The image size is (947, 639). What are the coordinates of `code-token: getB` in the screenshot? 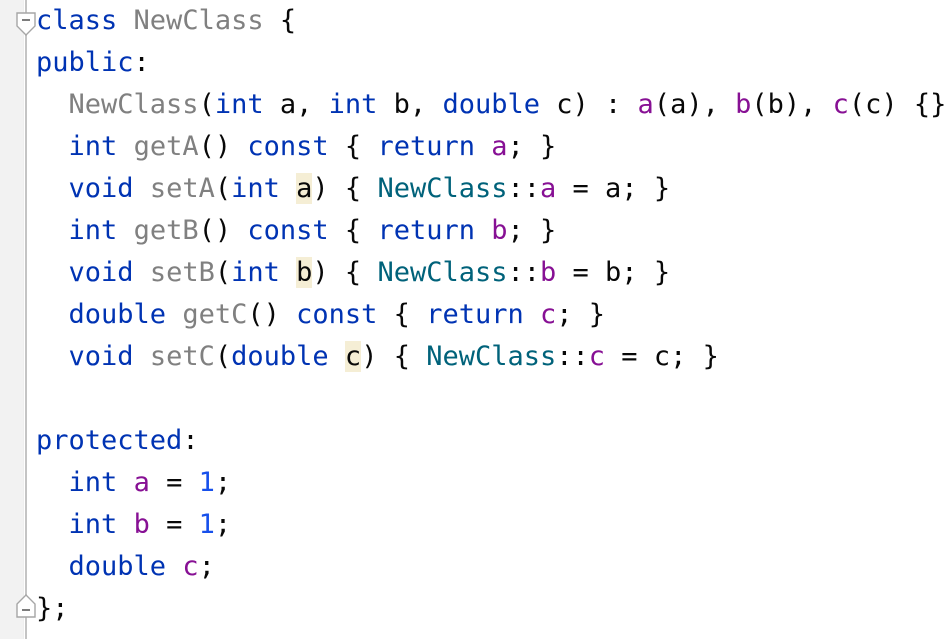 It's located at (166, 230).